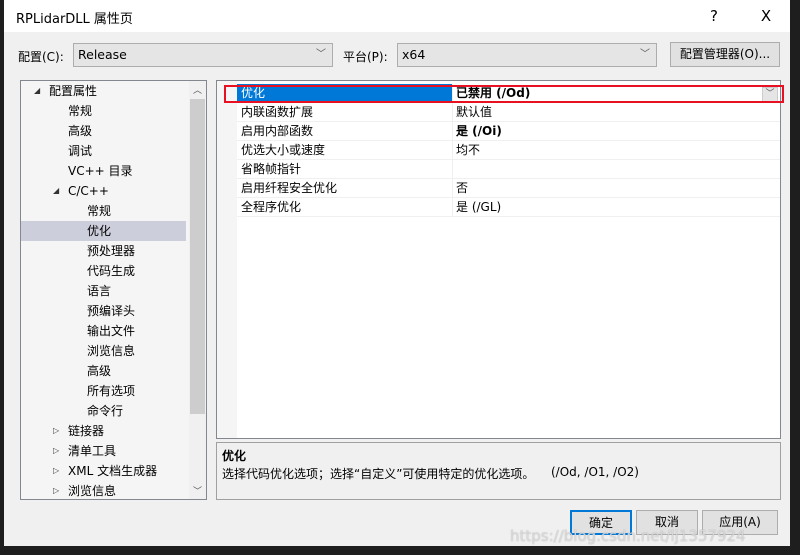 This screenshot has width=800, height=555. Describe the element at coordinates (365, 57) in the screenshot. I see `platform-label: 平台(P):` at that location.